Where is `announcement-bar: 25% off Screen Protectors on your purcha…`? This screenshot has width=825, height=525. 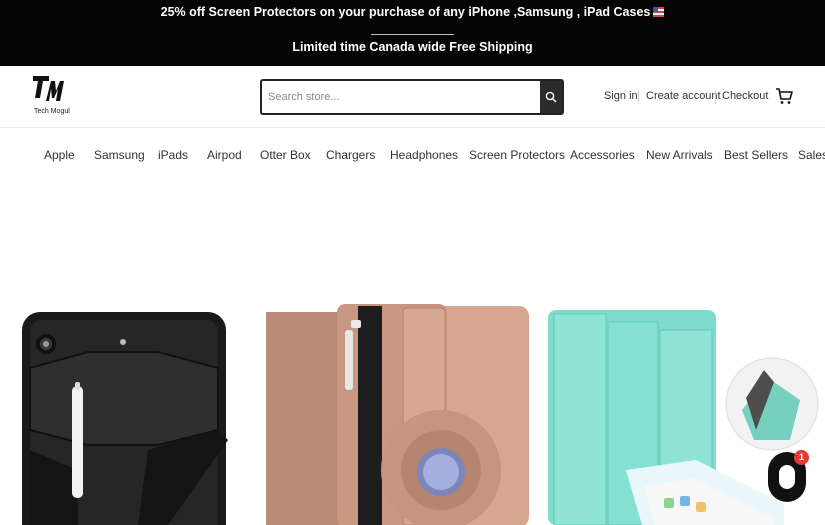
announcement-bar: 25% off Screen Protectors on your purcha… is located at coordinates (412, 33).